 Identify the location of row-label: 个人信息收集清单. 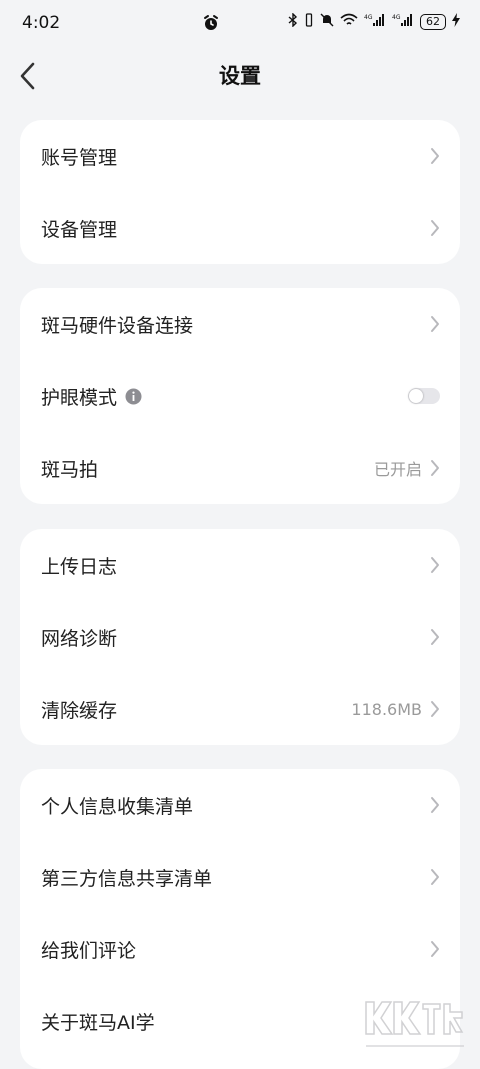
(117, 806).